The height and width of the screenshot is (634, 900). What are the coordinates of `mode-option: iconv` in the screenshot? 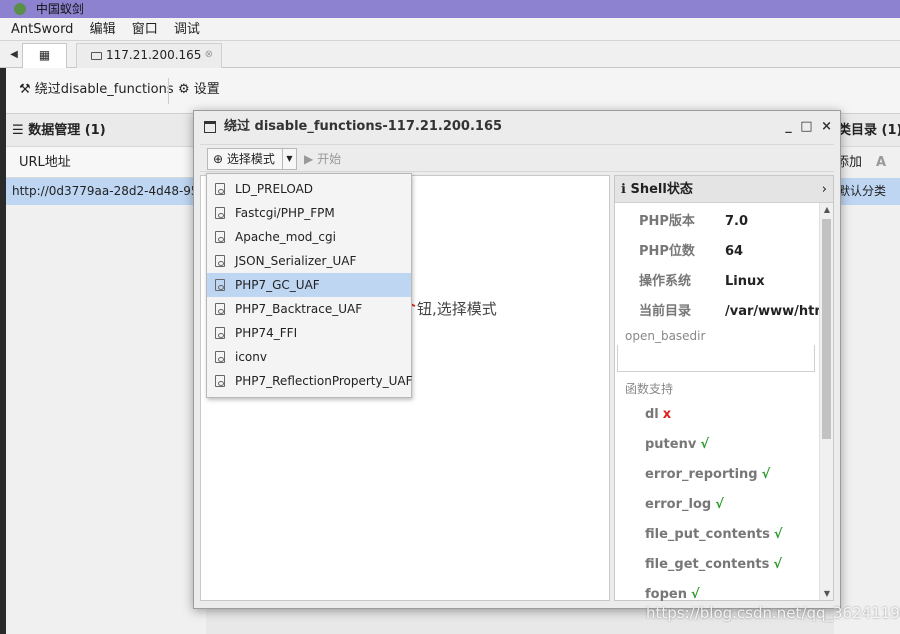 It's located at (309, 357).